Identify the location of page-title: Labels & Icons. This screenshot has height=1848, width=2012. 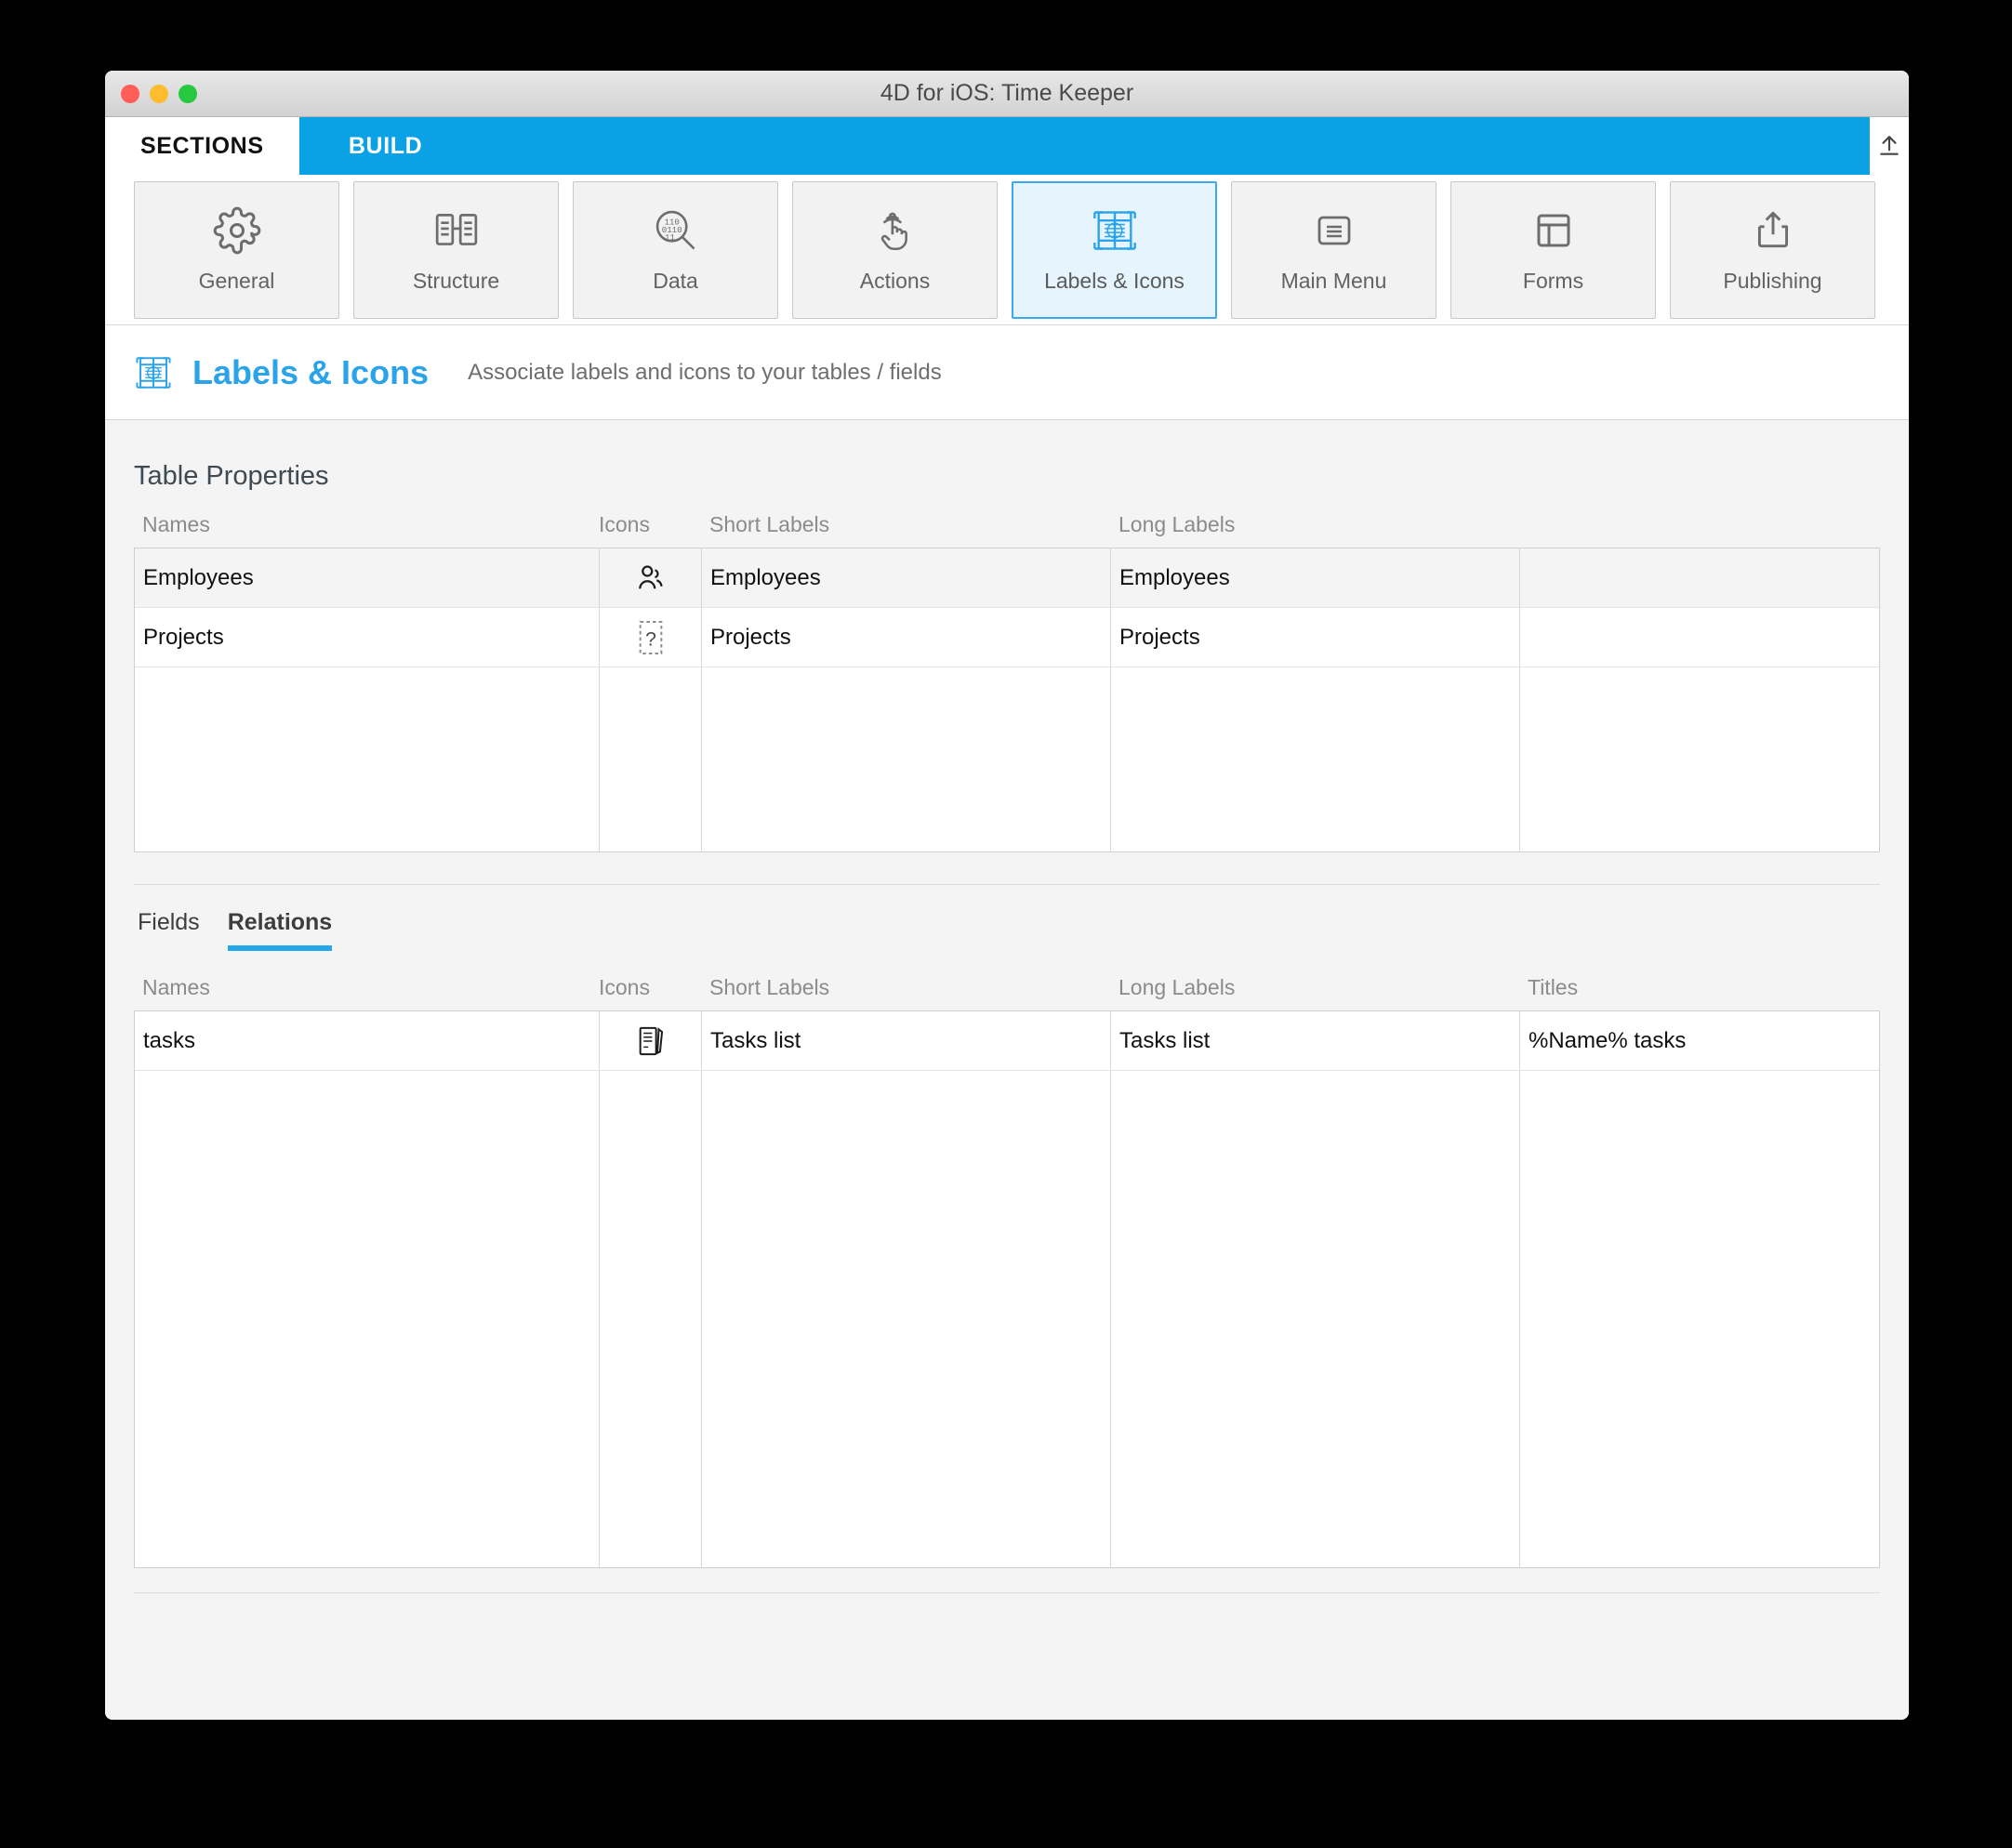
(311, 371).